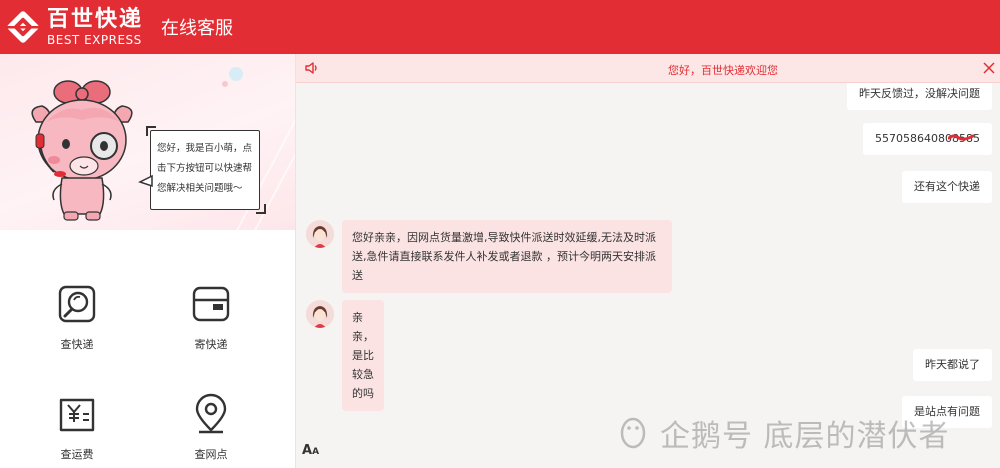 The image size is (1000, 468). I want to click on mascot-speech-bubble: 您好，我是百小萌，点 击下方按钮可以快速帮 您解决相关问题哦～, so click(205, 170).